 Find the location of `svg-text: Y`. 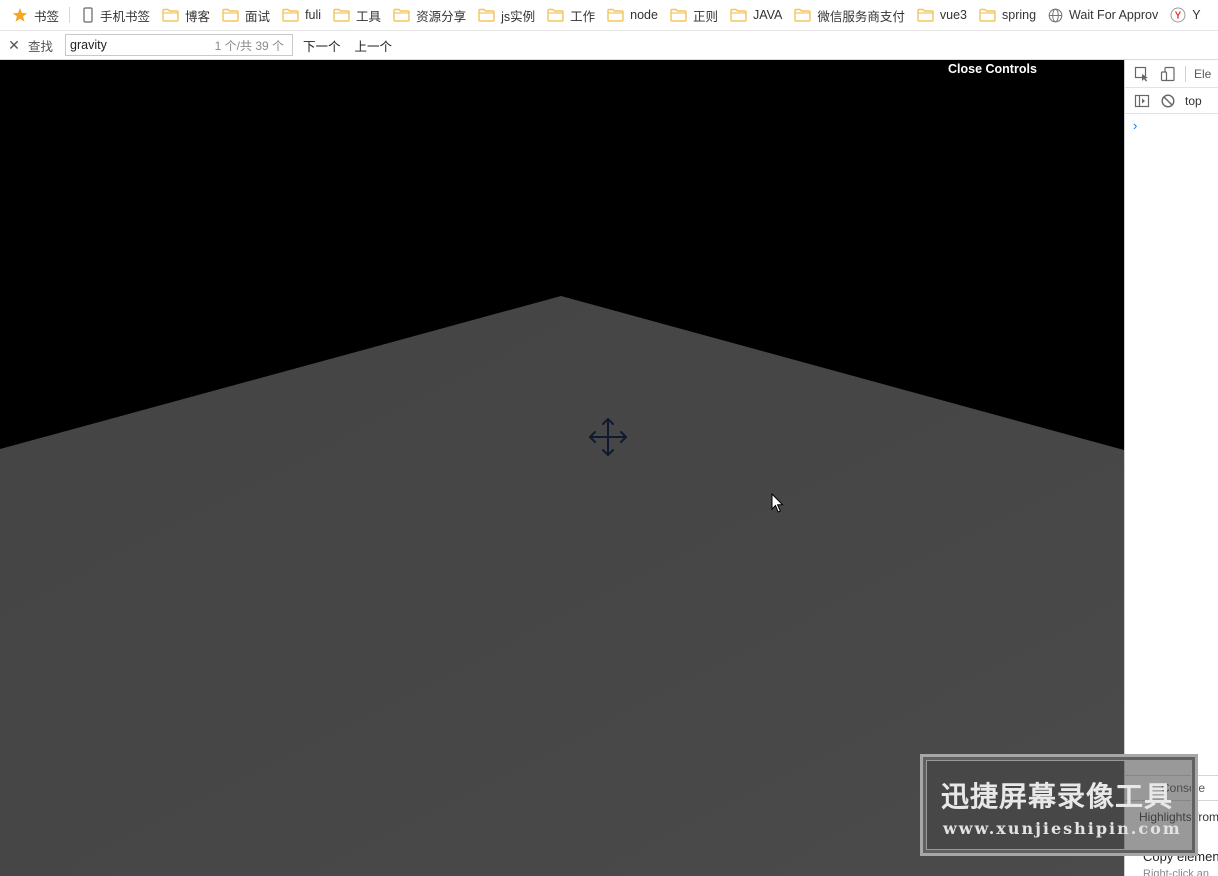

svg-text: Y is located at coordinates (1178, 16).